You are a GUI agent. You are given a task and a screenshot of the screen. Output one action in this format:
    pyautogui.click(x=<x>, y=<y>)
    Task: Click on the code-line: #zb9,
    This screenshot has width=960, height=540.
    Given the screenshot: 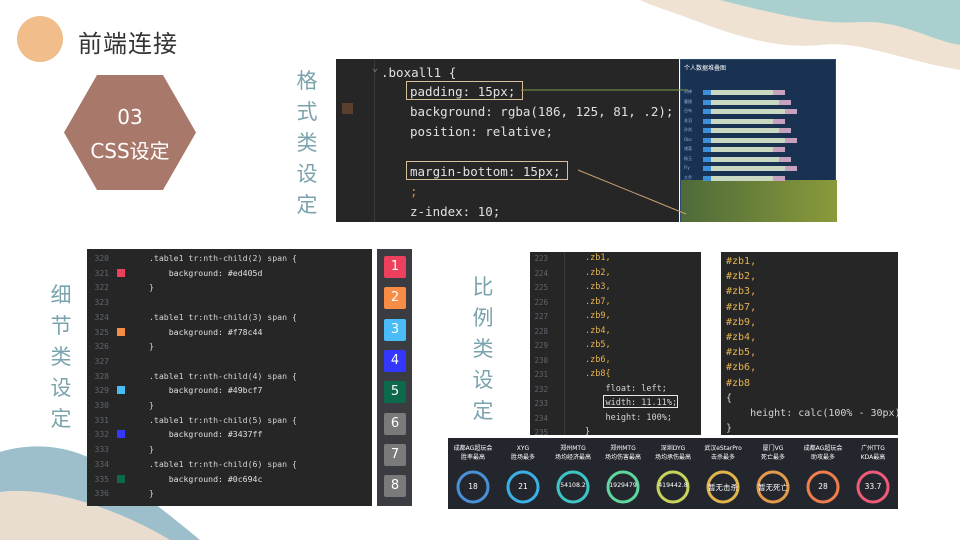 What is the action you would take?
    pyautogui.click(x=741, y=322)
    